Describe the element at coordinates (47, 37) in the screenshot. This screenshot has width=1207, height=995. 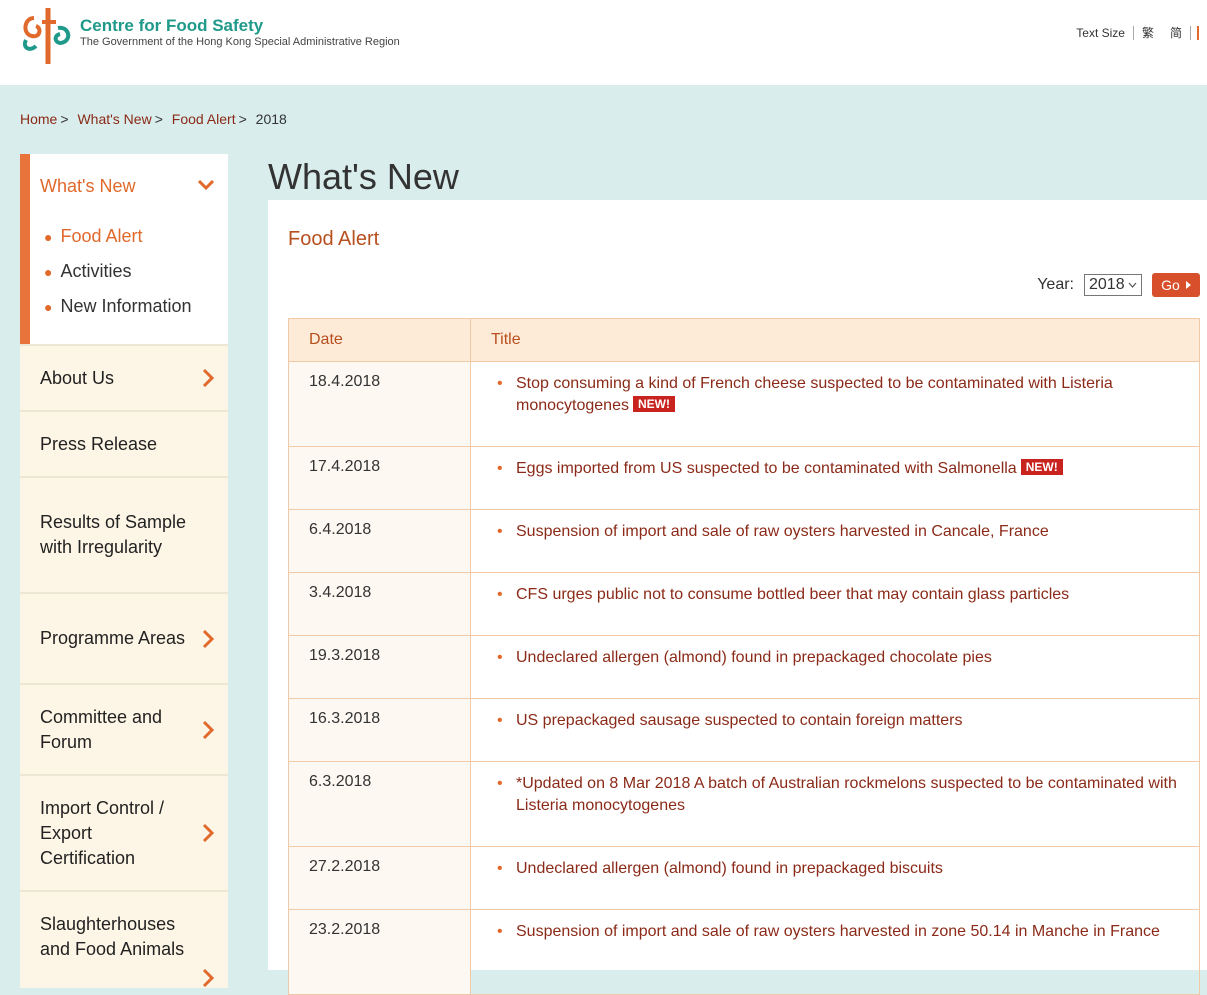
I see `cfs-logo-icon` at that location.